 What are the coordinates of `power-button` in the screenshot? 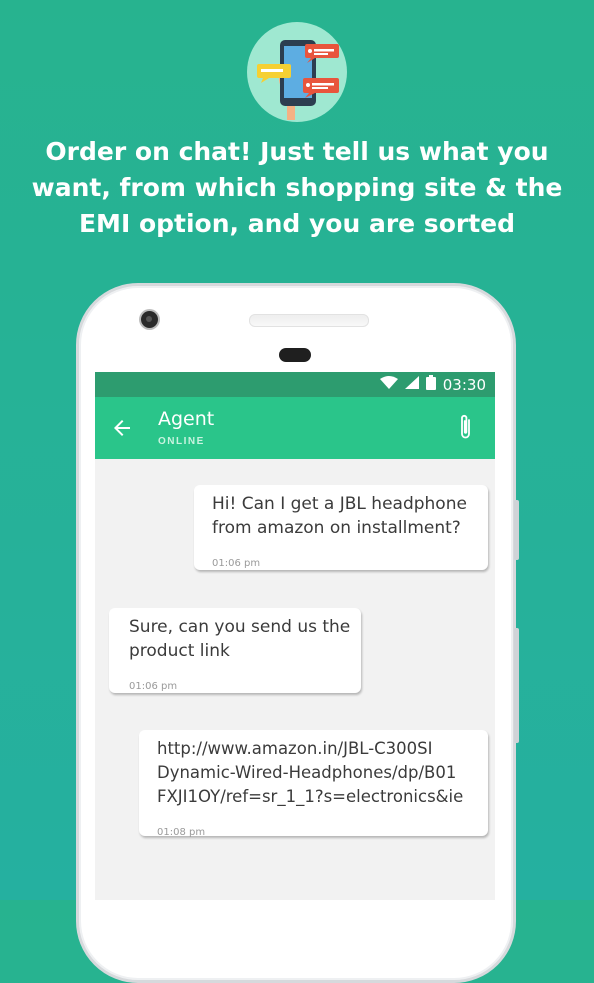 It's located at (516, 530).